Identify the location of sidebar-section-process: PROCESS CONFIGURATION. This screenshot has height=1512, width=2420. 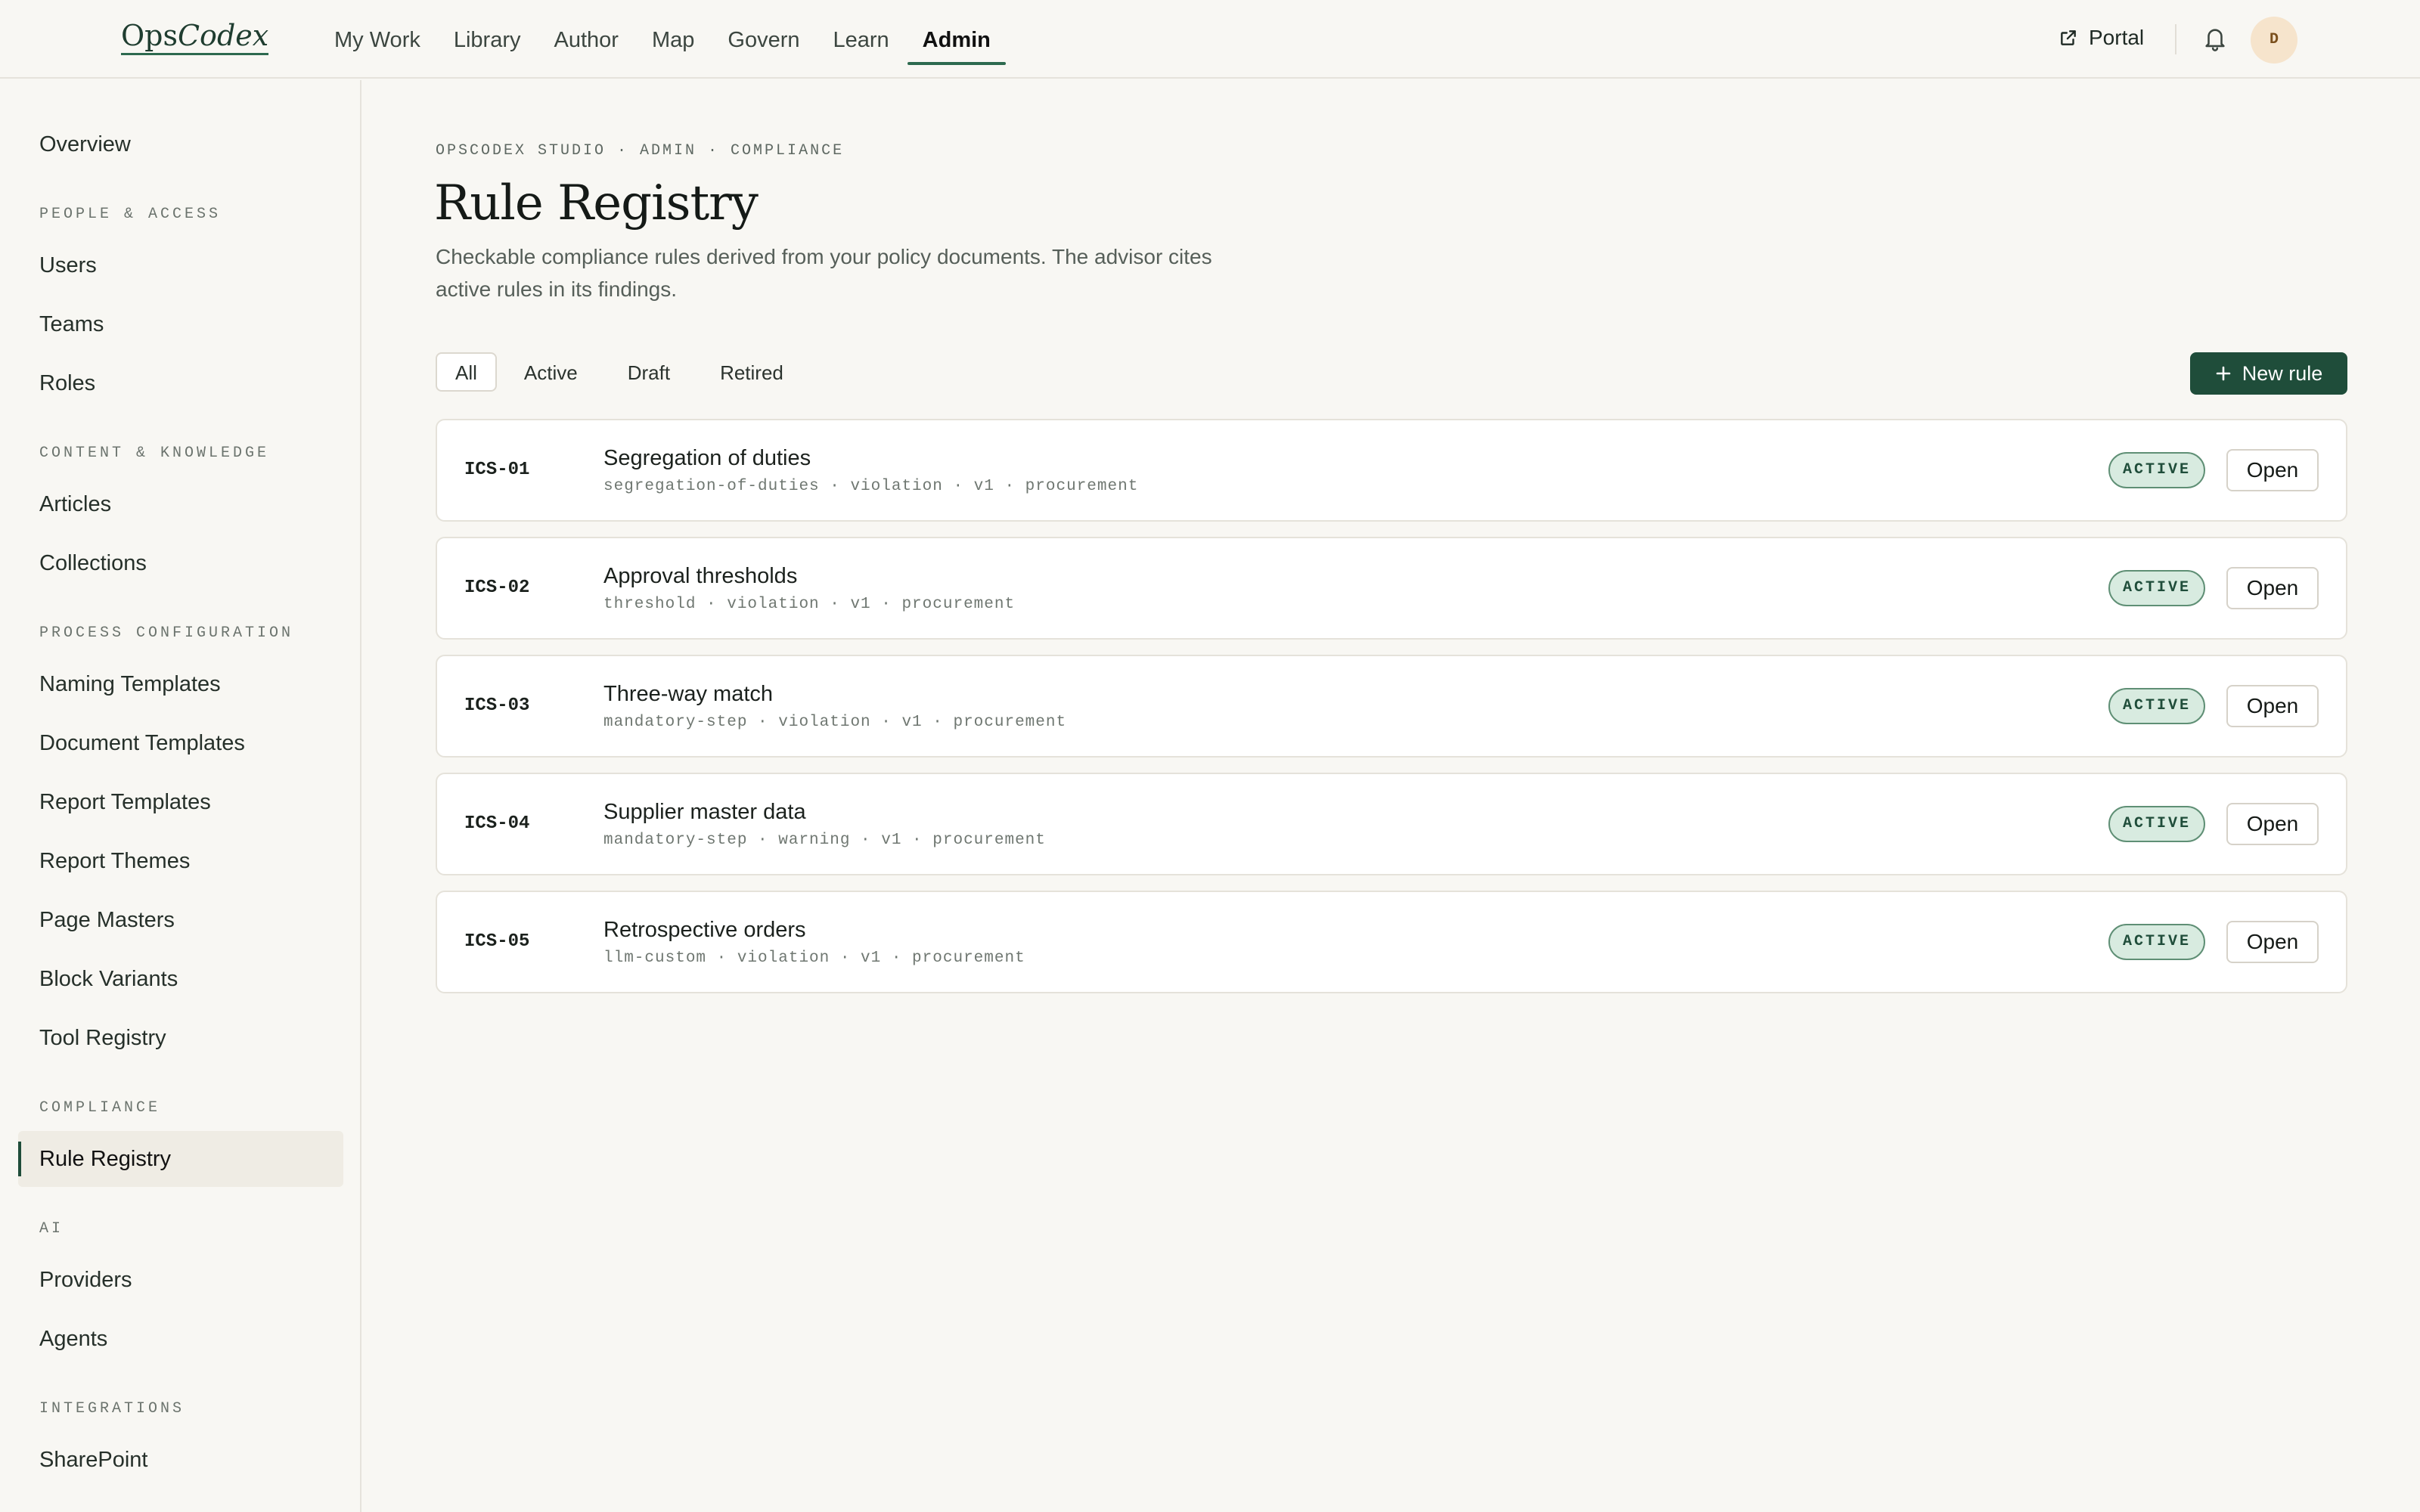
(166, 633).